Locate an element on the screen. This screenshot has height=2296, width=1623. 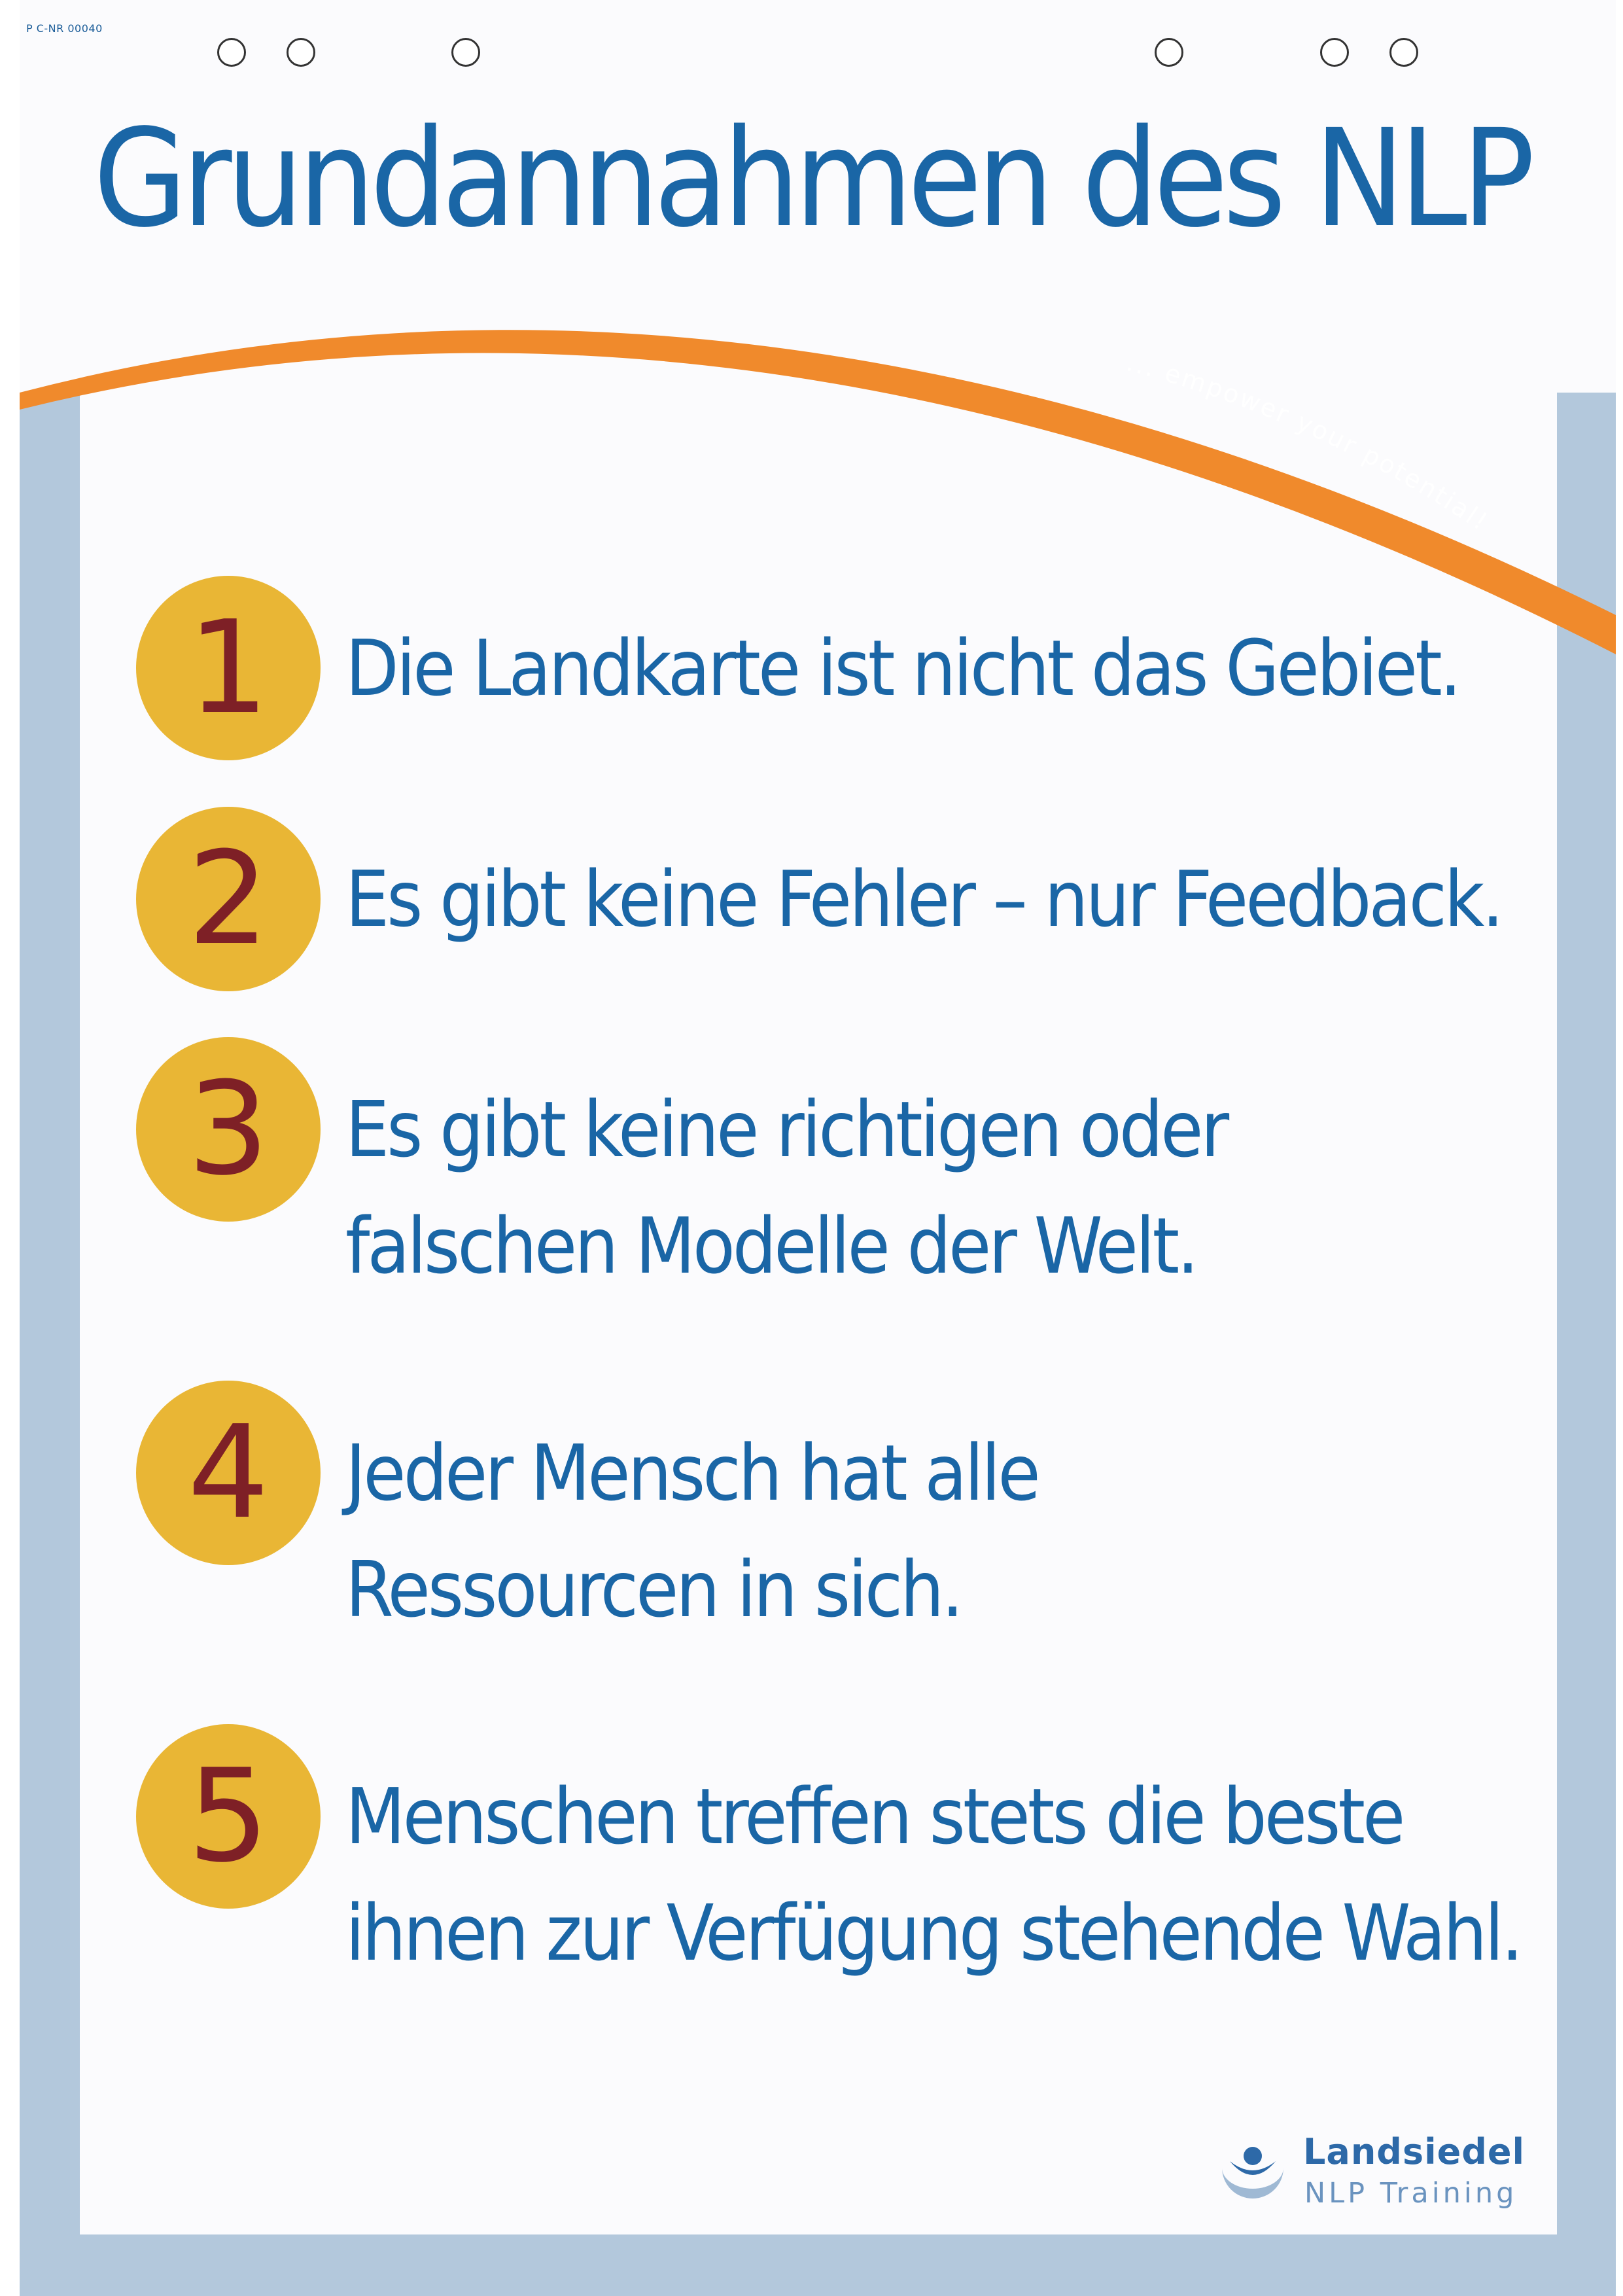
brand-subtitle: NLP Training is located at coordinates (1411, 2193).